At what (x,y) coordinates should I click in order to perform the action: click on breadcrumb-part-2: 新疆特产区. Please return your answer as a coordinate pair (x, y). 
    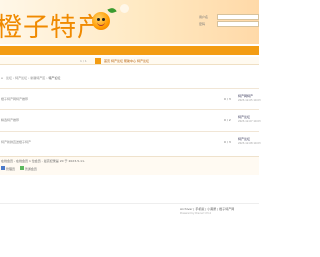
    Looking at the image, I should click on (37, 78).